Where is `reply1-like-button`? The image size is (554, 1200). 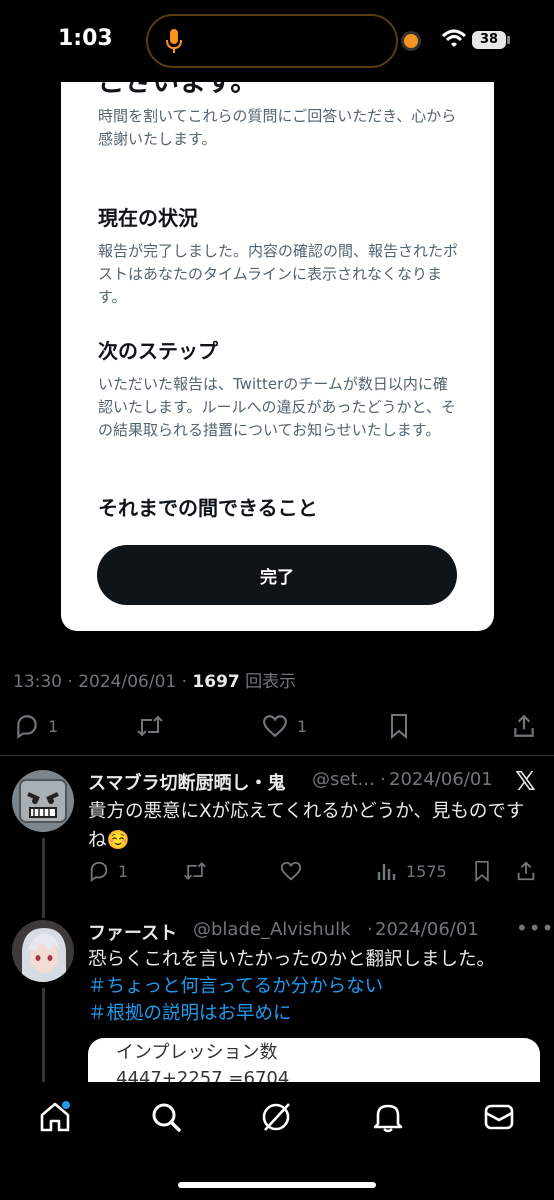
reply1-like-button is located at coordinates (291, 871).